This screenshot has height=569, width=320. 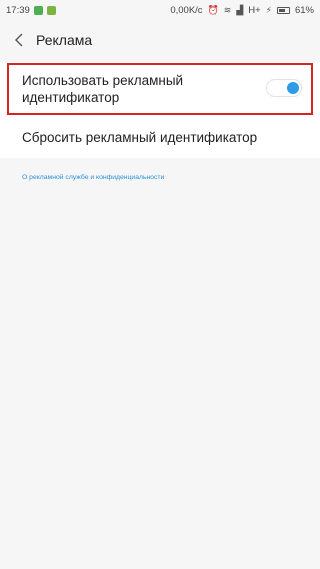 I want to click on status-time: 17:39, so click(x=18, y=10).